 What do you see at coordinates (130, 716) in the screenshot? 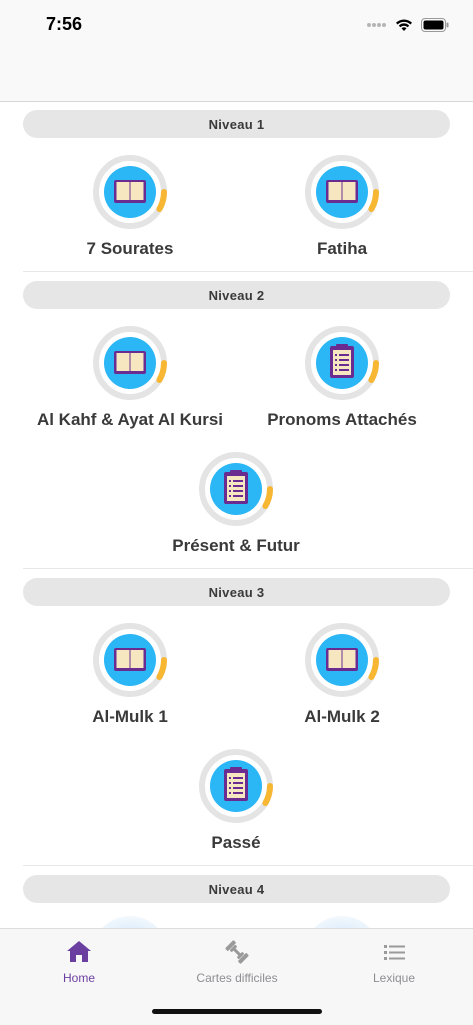
I see `lesson-title: Al-Mulk 1` at bounding box center [130, 716].